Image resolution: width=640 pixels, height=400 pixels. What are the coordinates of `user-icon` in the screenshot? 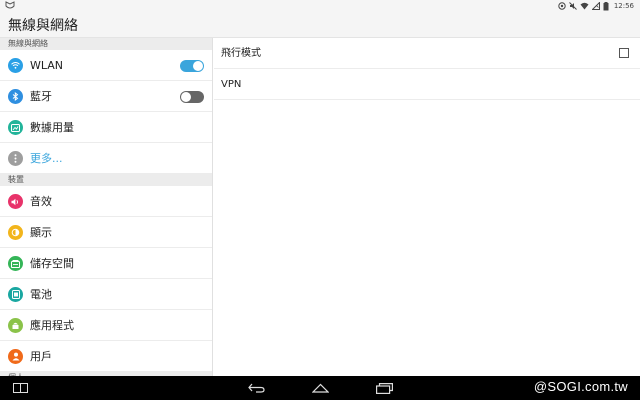 It's located at (15, 356).